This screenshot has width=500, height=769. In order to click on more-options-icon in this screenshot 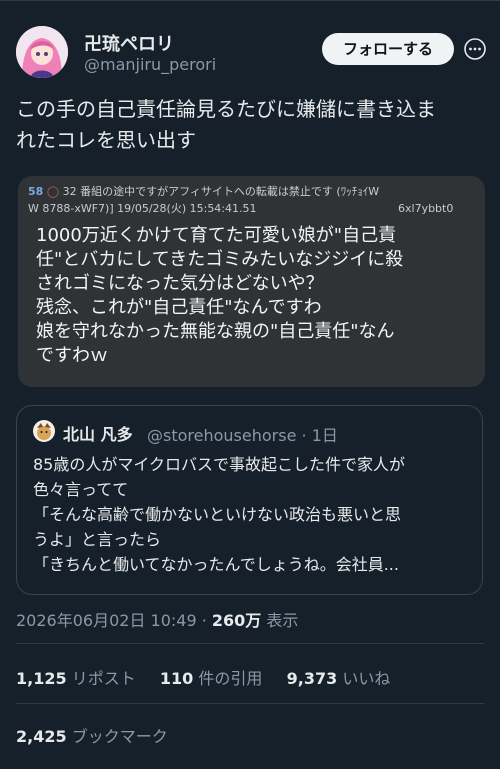, I will do `click(475, 49)`.